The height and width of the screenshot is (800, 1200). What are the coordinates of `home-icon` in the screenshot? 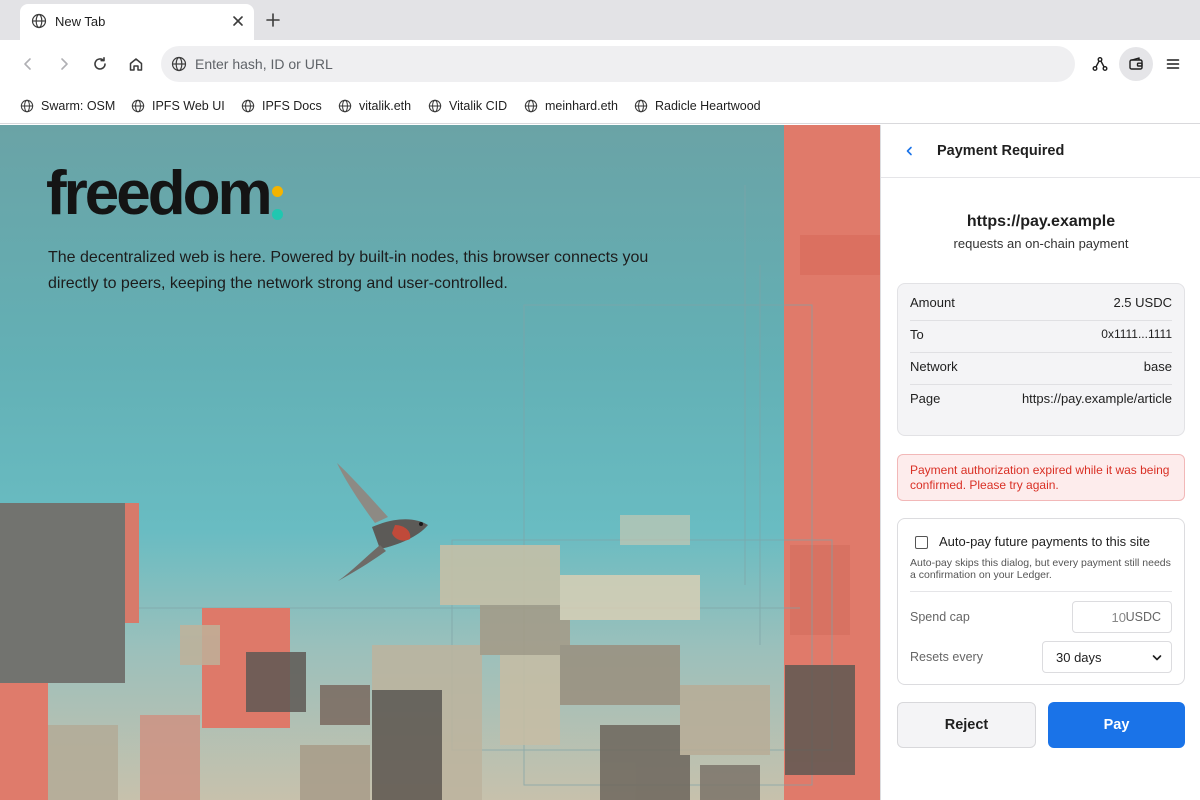 It's located at (136, 64).